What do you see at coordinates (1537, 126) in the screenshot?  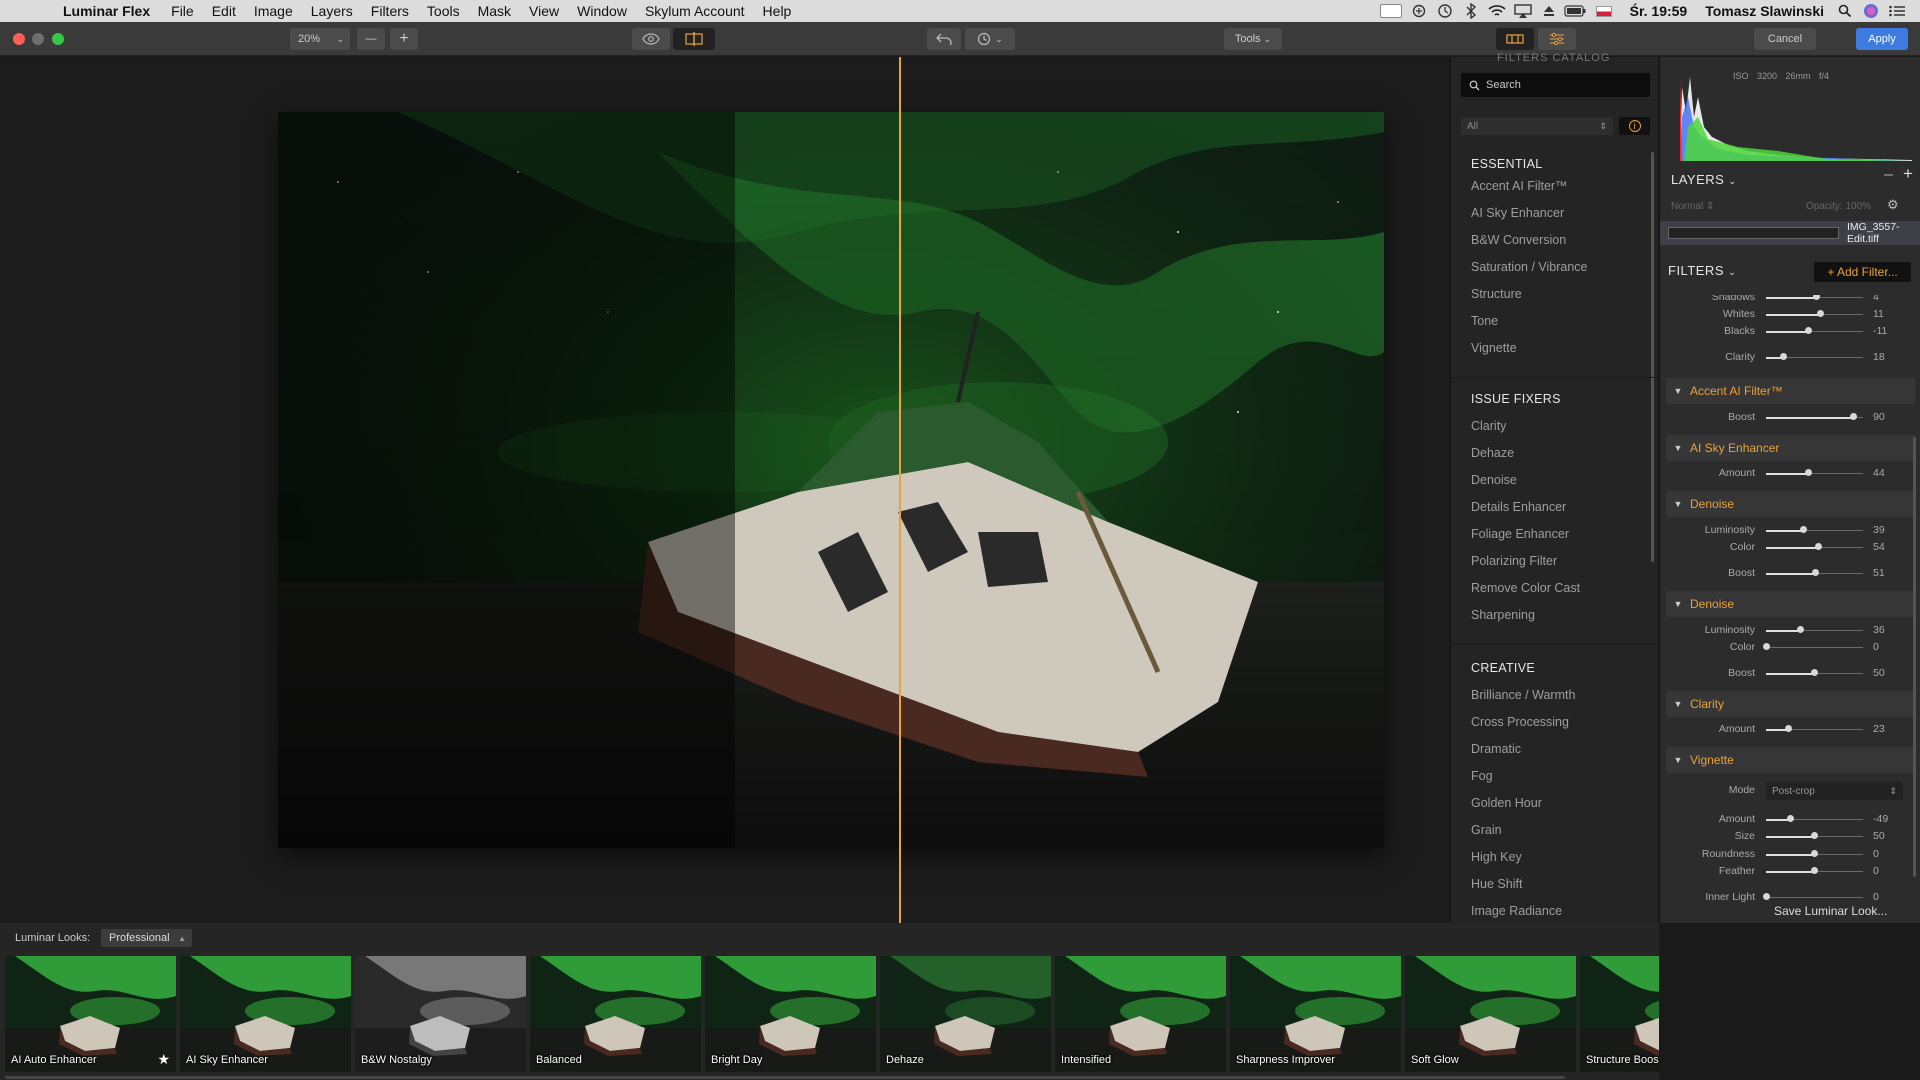 I see `catalog-filter-select: All ⇕` at bounding box center [1537, 126].